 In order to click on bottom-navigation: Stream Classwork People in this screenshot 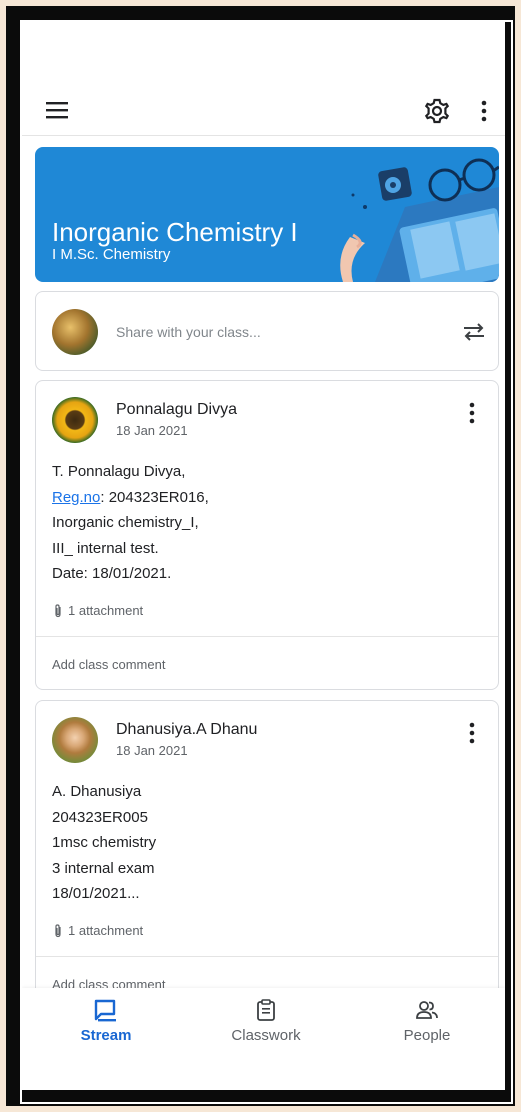, I will do `click(263, 1039)`.